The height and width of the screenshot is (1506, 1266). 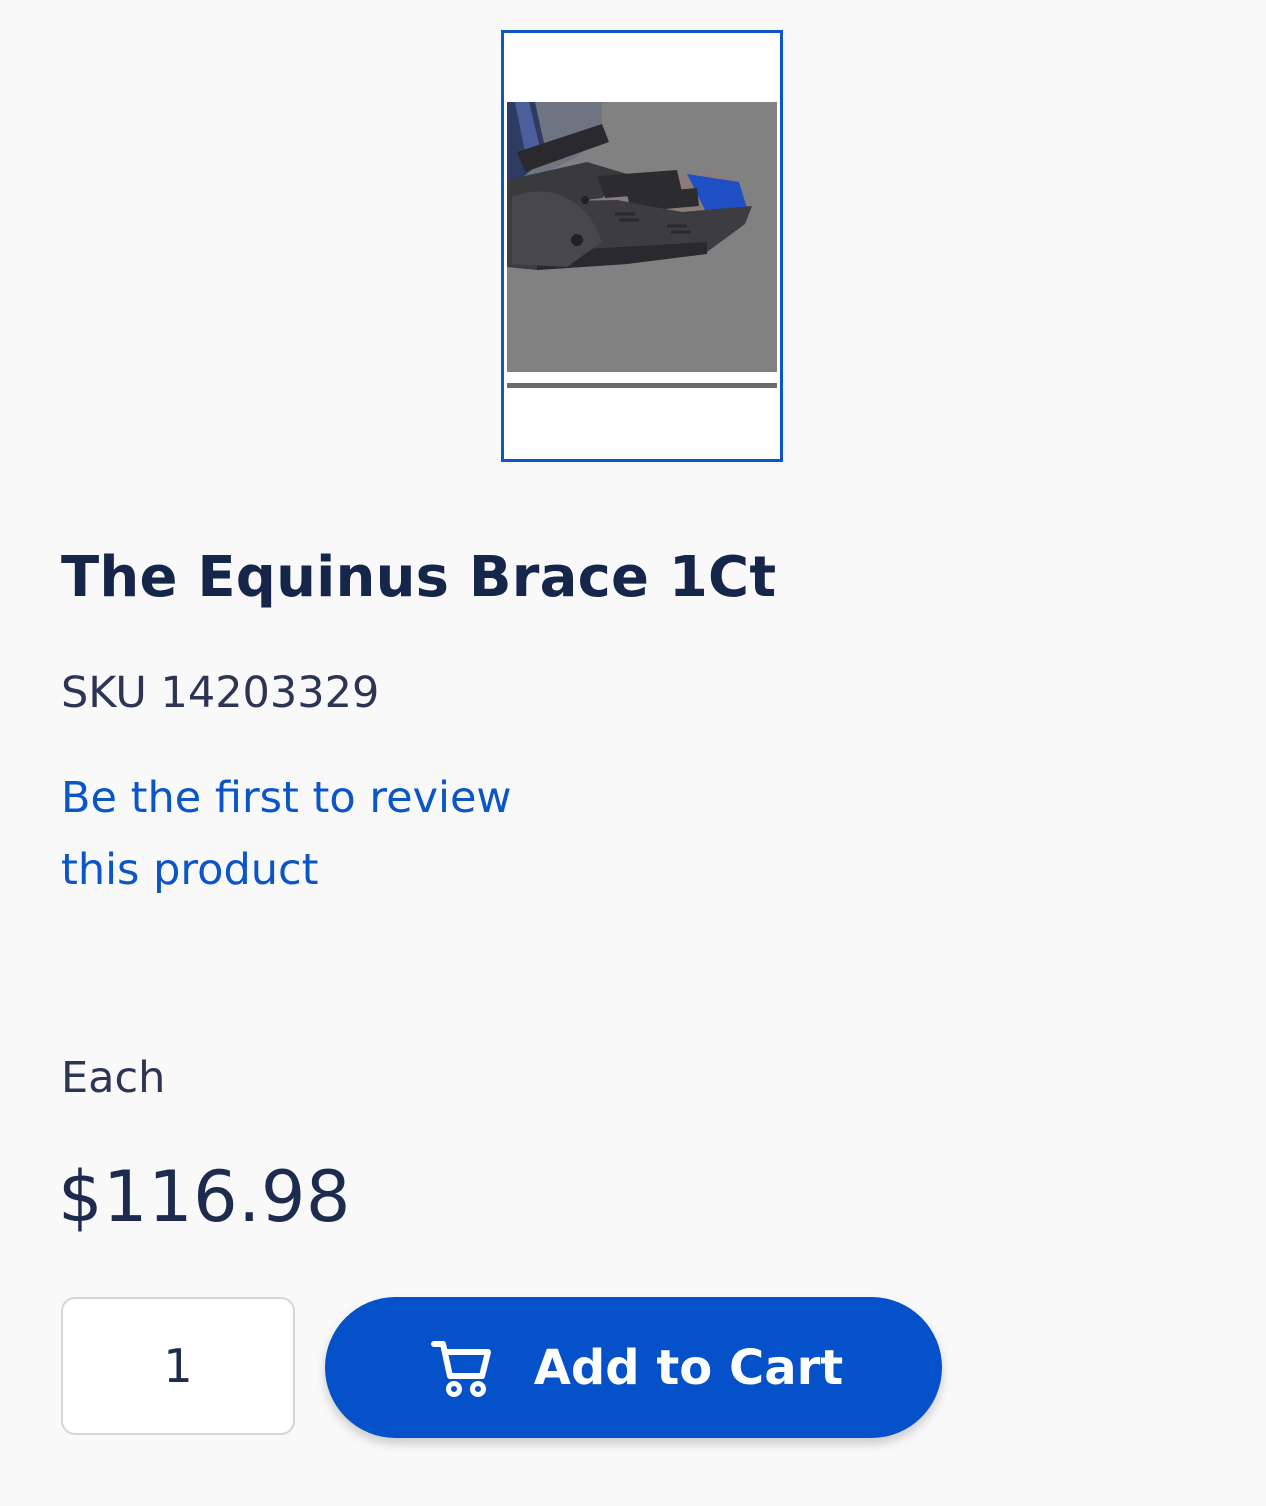 I want to click on product-thumbnail, so click(x=642, y=246).